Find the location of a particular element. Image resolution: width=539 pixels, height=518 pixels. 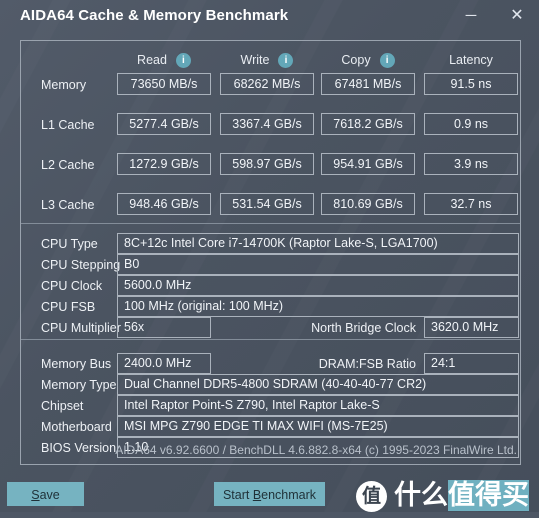

chipset-label: Chipset is located at coordinates (62, 406).